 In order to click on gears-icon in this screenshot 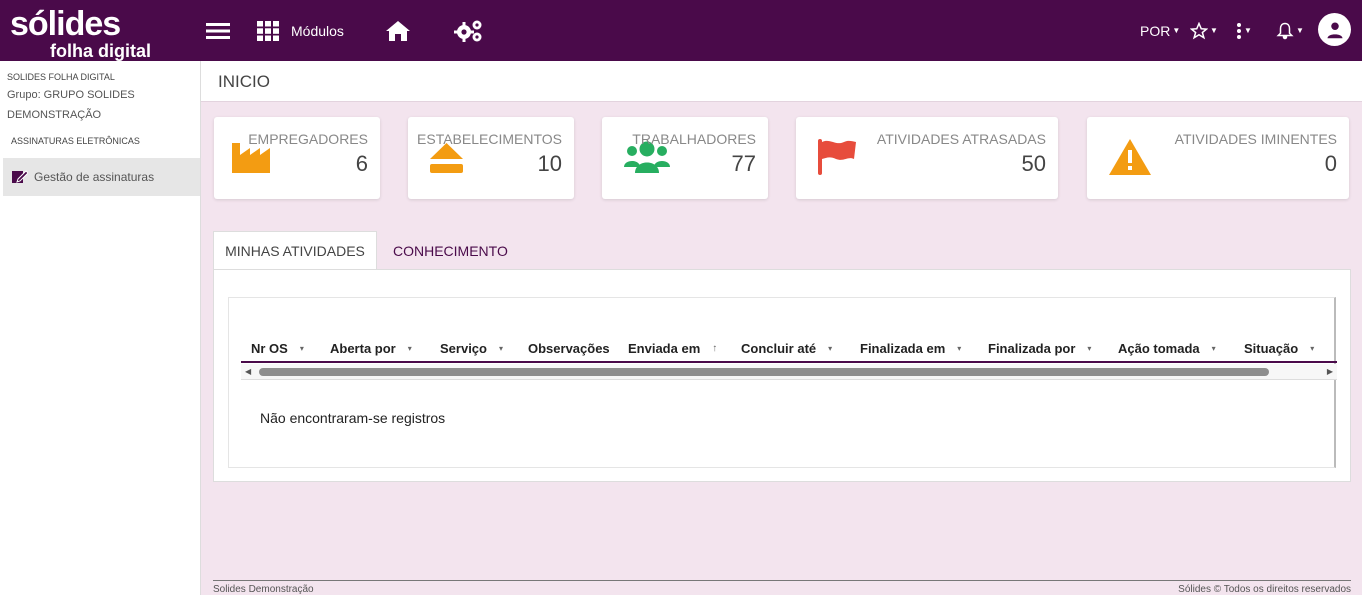, I will do `click(468, 31)`.